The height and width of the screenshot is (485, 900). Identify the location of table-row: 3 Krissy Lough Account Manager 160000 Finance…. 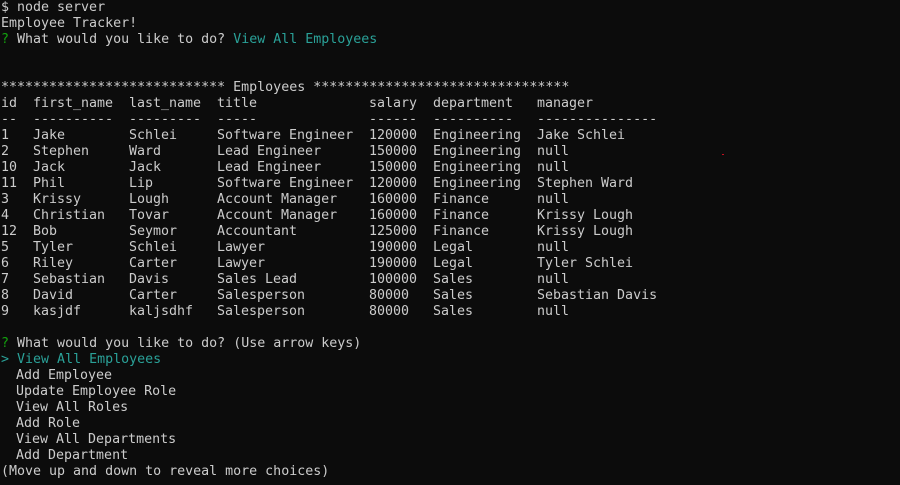
(450, 200).